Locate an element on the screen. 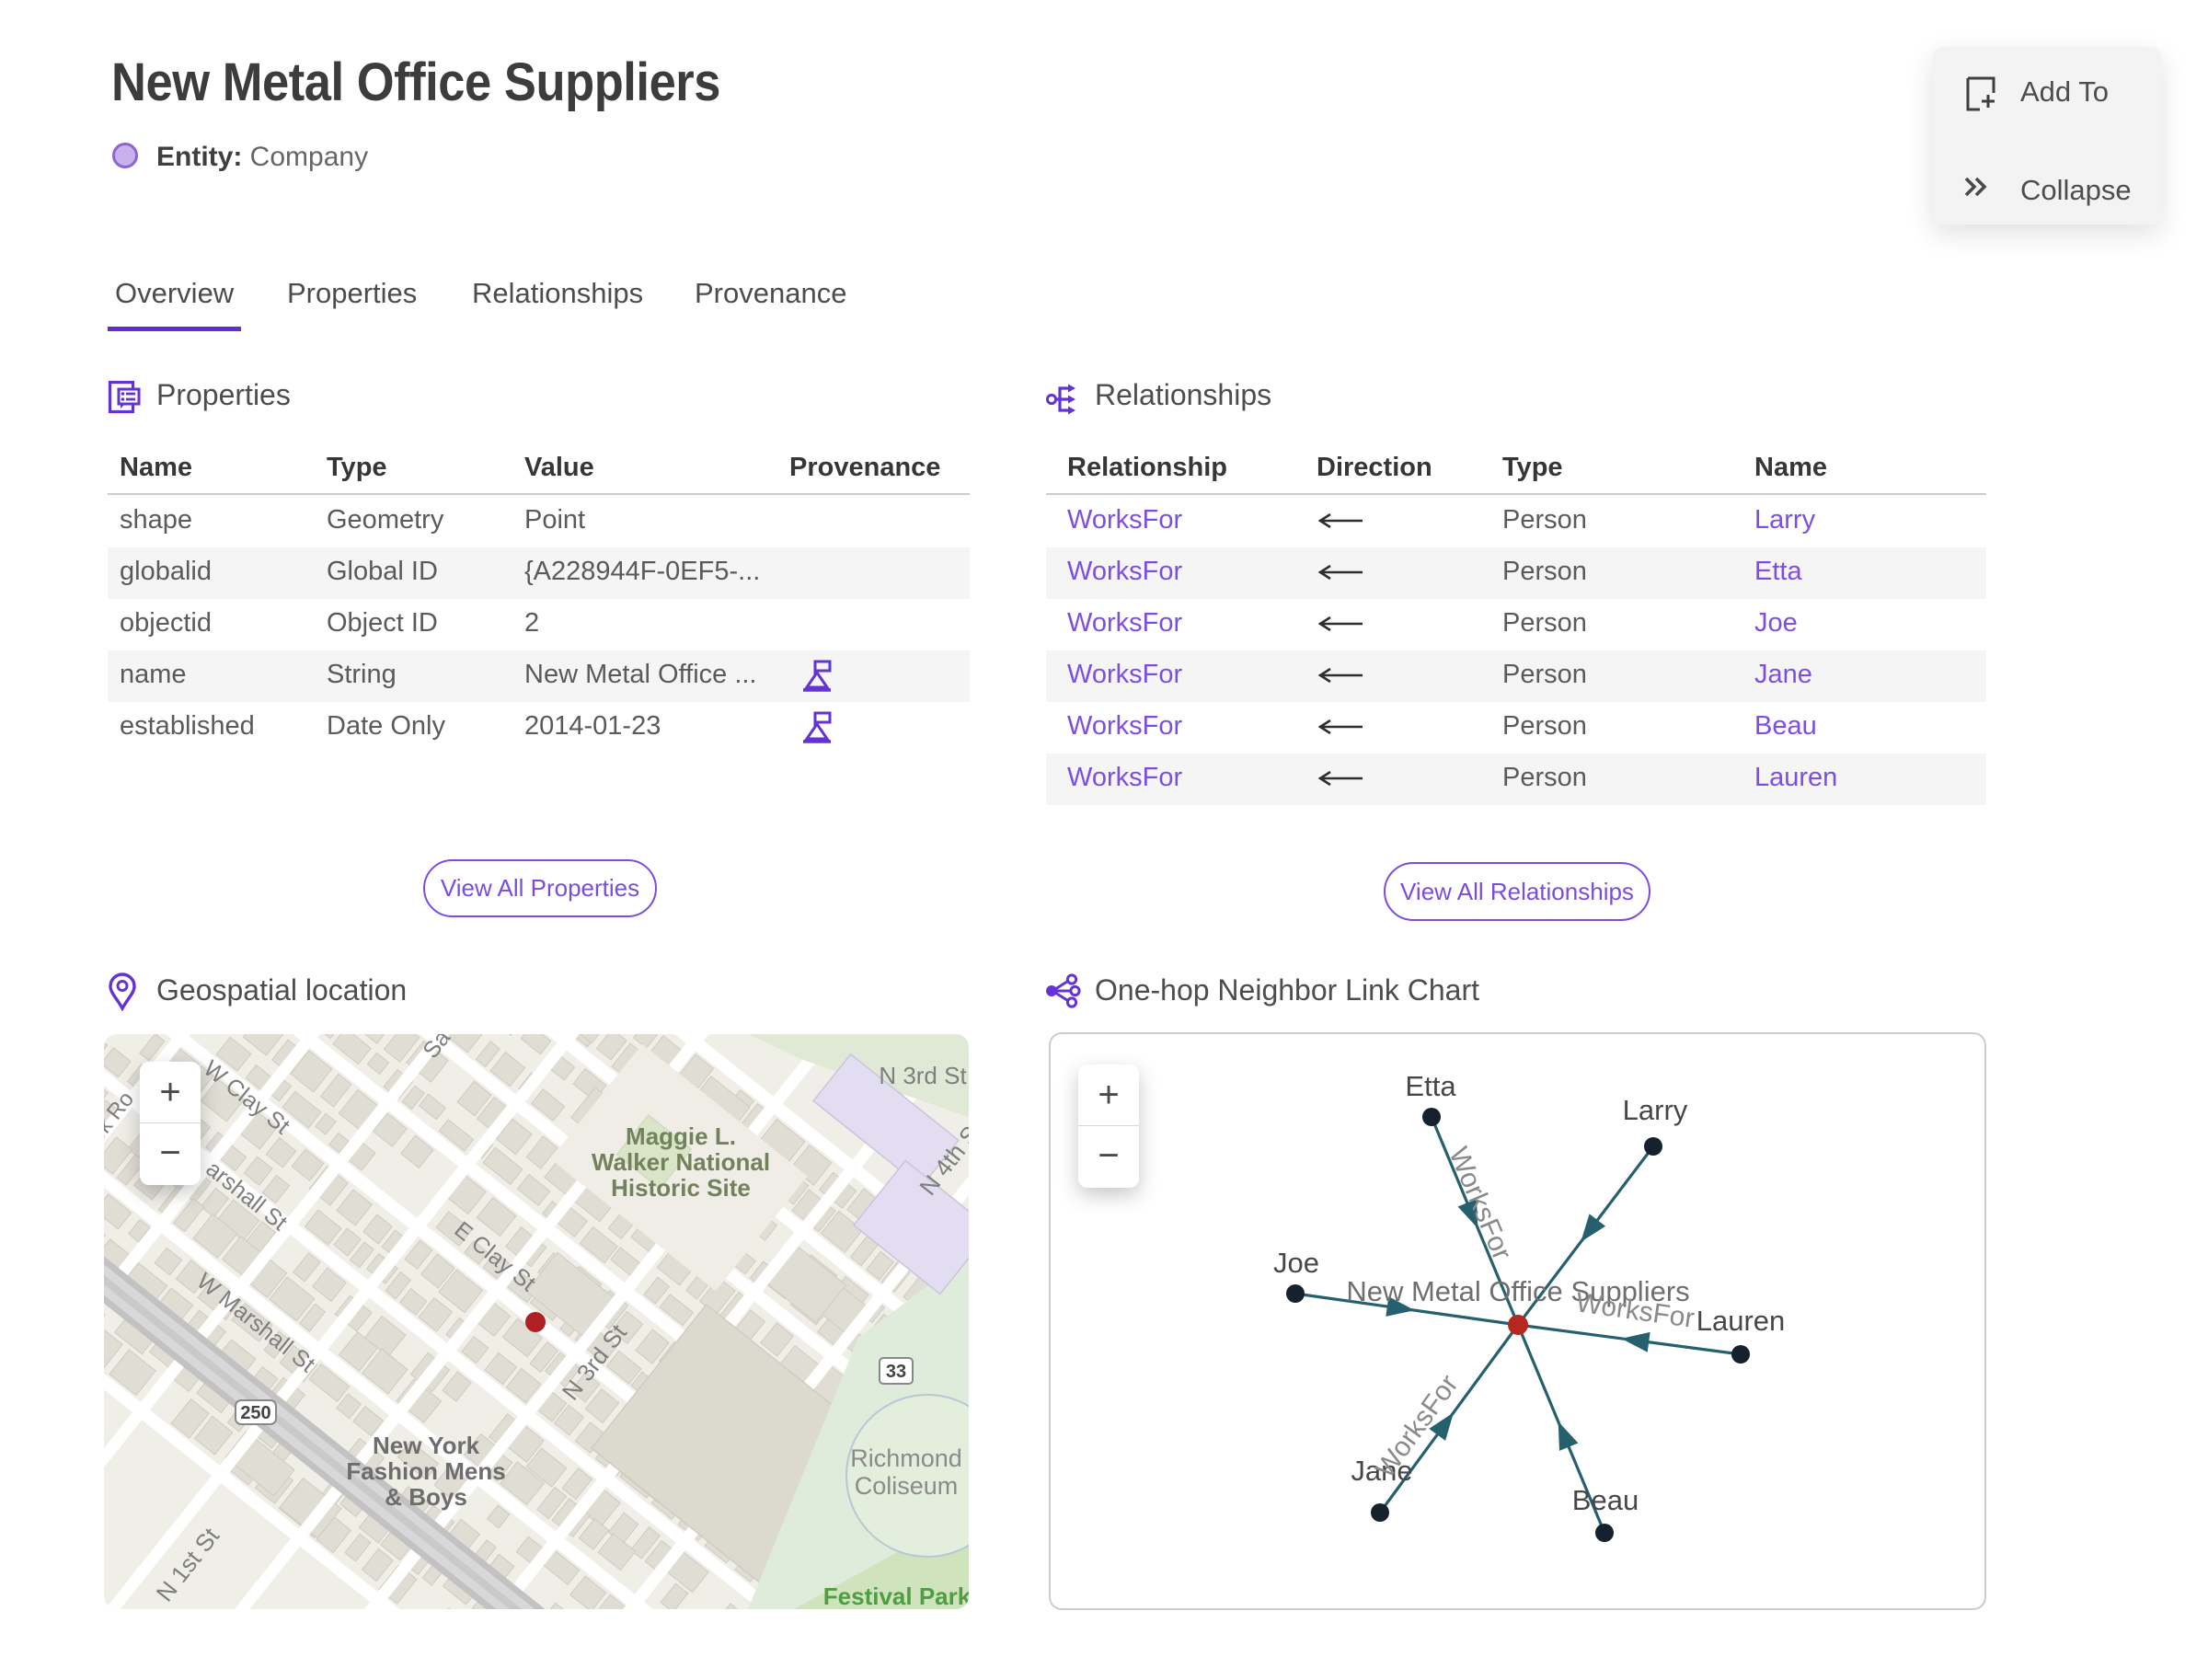  svg-text: Etta is located at coordinates (1430, 1086).